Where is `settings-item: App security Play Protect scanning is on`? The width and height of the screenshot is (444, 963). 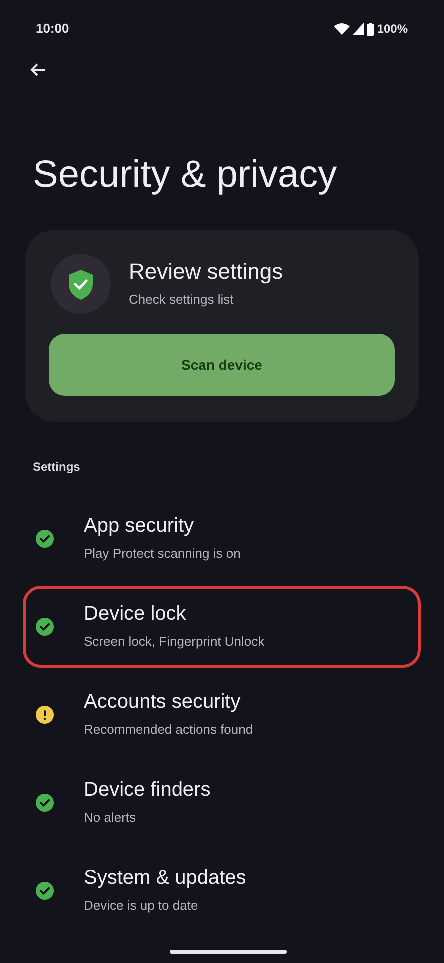 settings-item: App security Play Protect scanning is on is located at coordinates (222, 539).